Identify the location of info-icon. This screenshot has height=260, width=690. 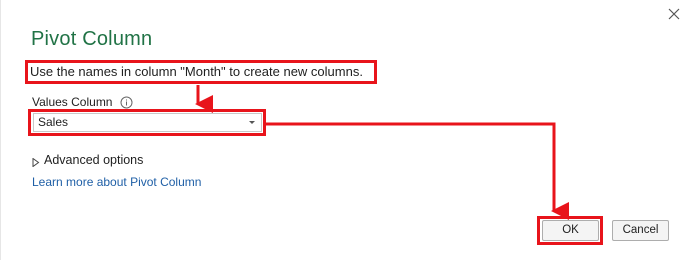
(126, 102).